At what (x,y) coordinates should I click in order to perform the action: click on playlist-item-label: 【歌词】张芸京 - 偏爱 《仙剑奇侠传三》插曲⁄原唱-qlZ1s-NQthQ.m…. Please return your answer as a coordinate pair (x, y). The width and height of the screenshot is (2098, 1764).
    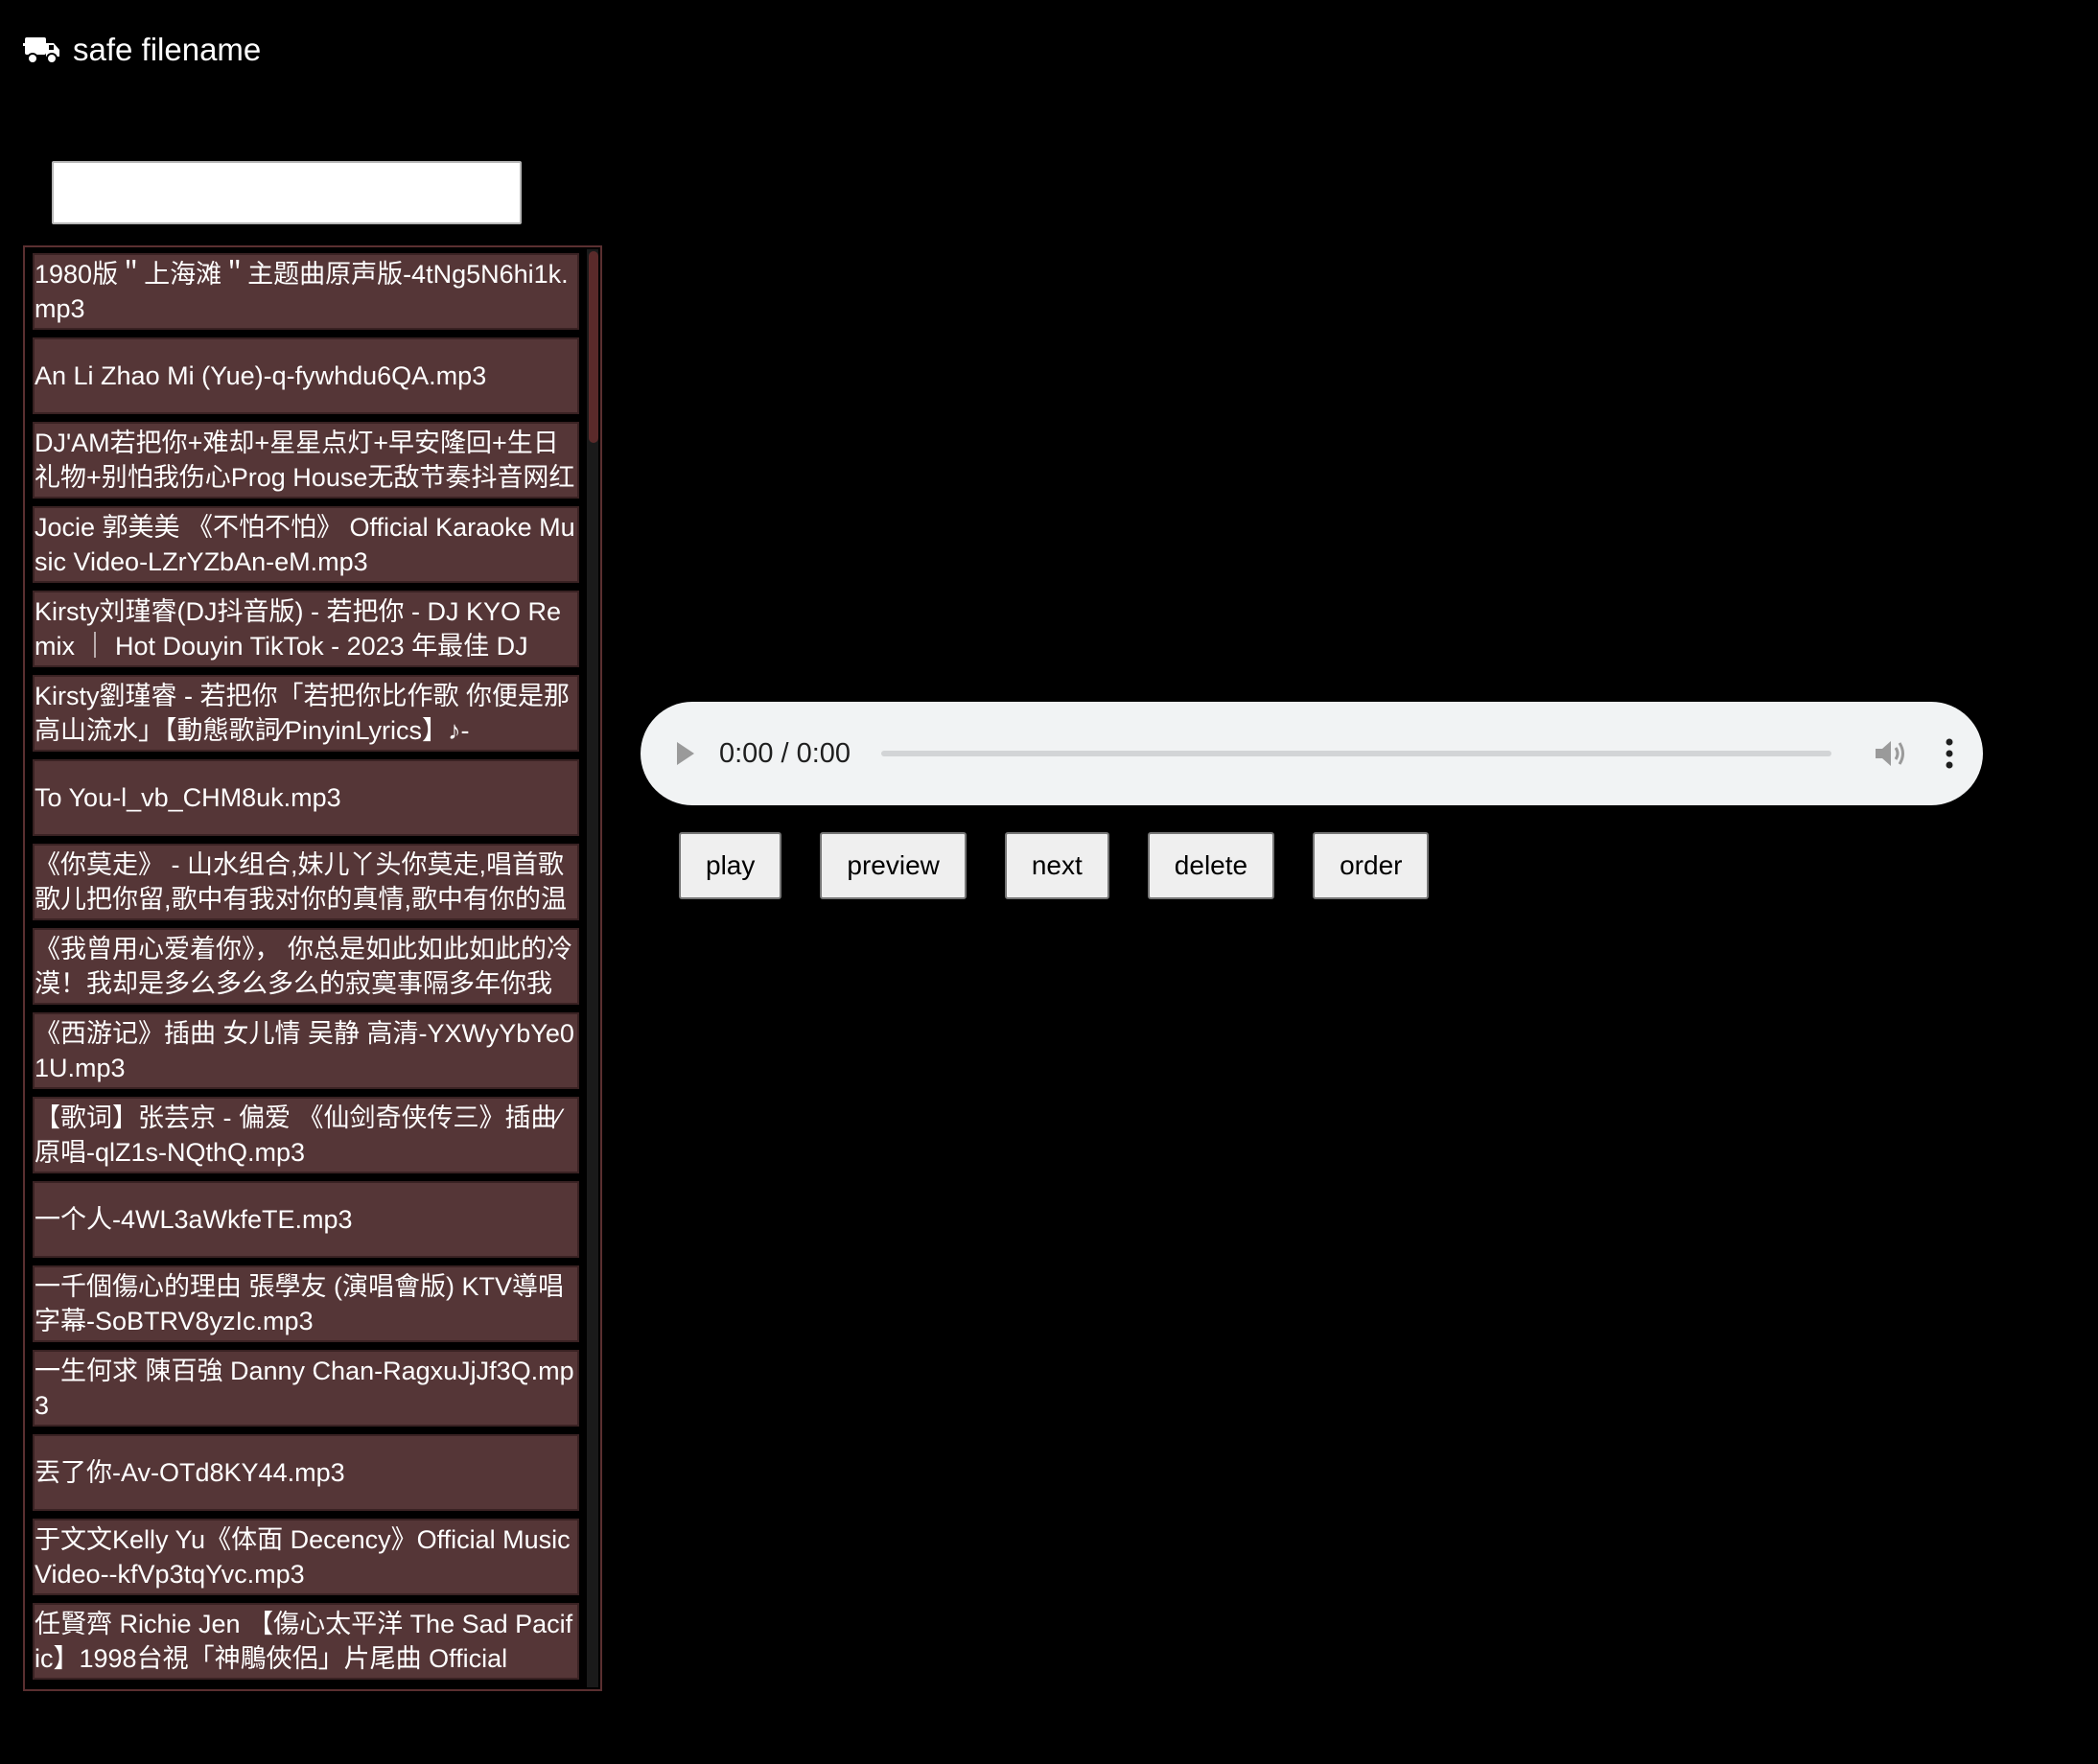
    Looking at the image, I should click on (298, 1135).